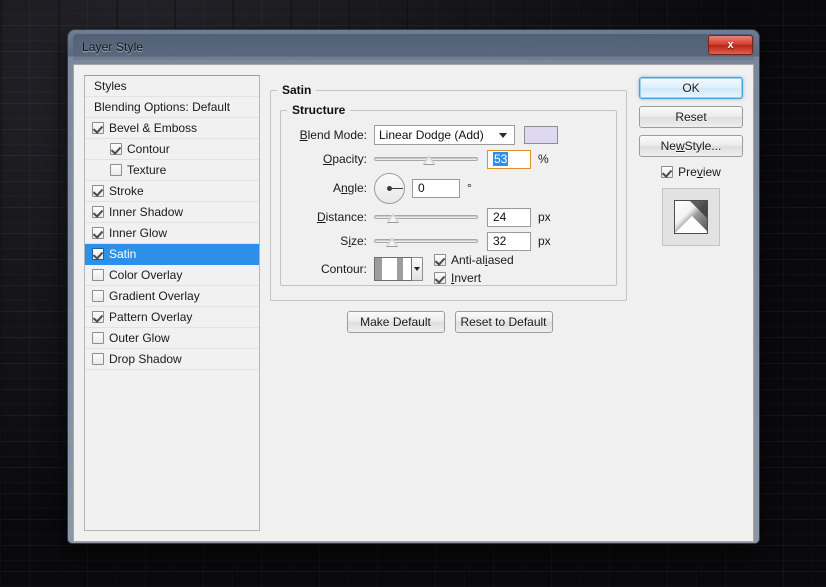 This screenshot has height=587, width=826. Describe the element at coordinates (172, 212) in the screenshot. I see `style-row-inner-shadow: Inner Shadow` at that location.